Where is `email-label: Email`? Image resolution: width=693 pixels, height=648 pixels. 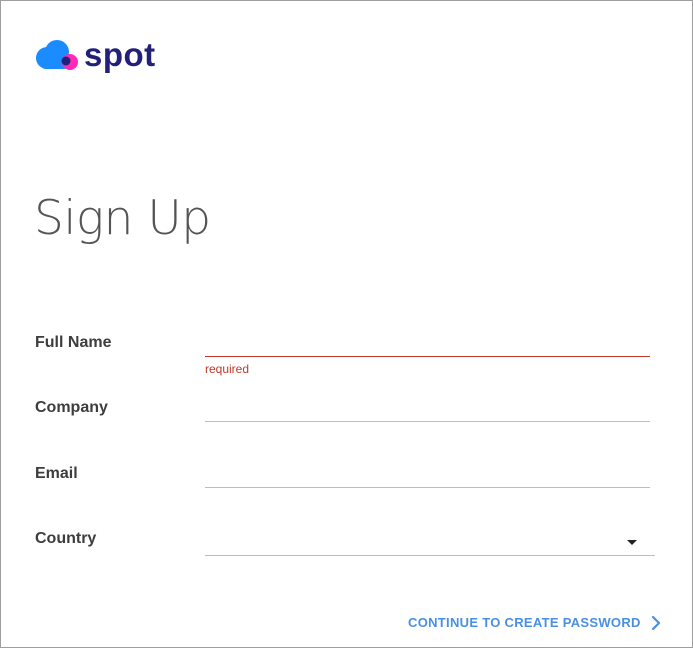
email-label: Email is located at coordinates (56, 473).